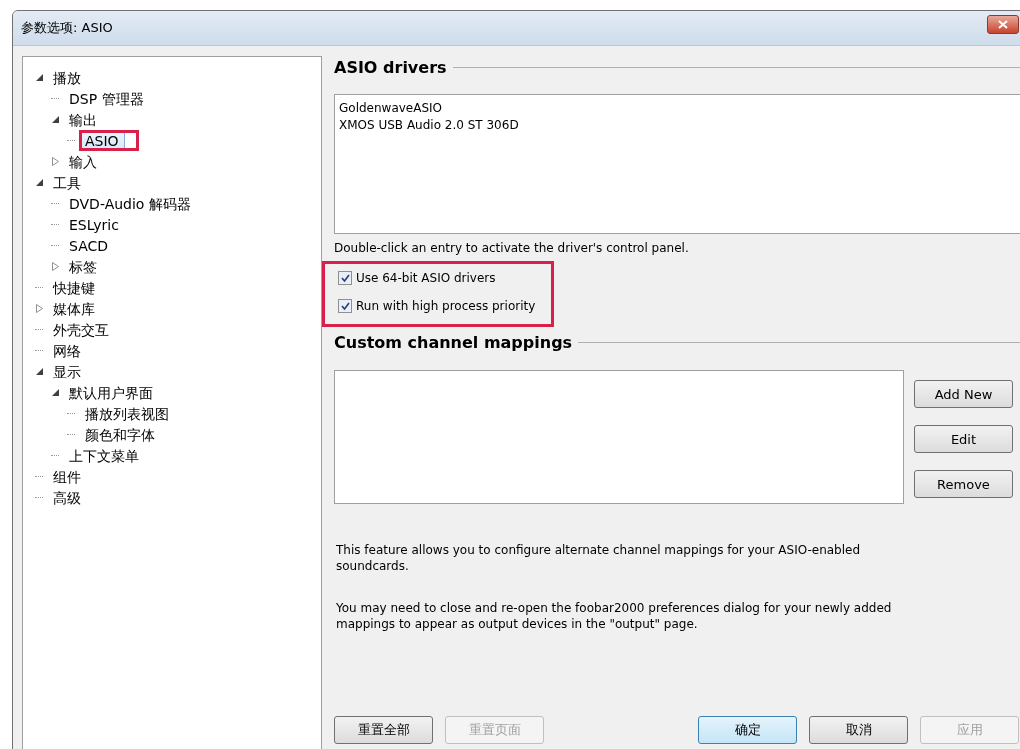  Describe the element at coordinates (679, 125) in the screenshot. I see `driver-item: XMOS USB Audio 2.0 ST 306D` at that location.